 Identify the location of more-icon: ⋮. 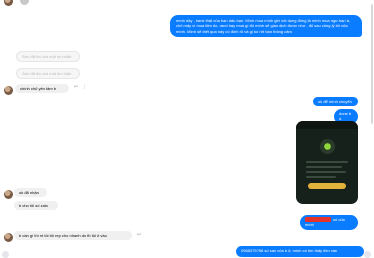
(84, 87).